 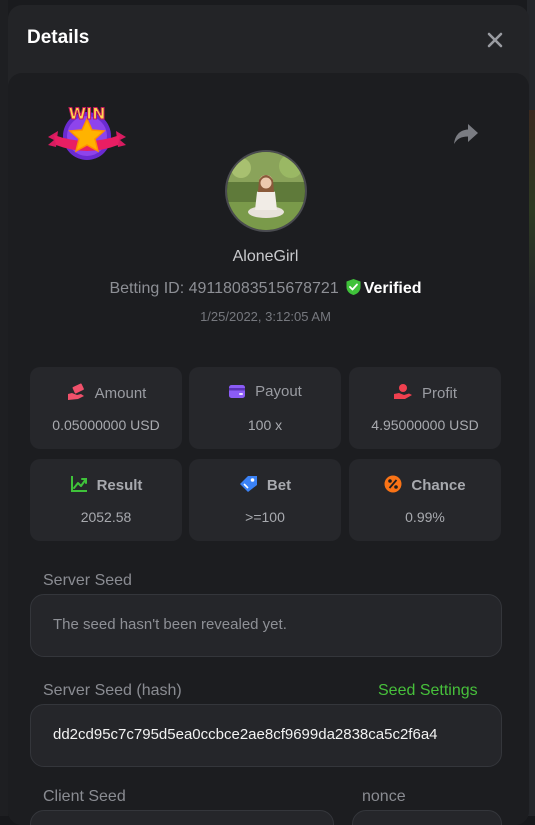 I want to click on stat-result-label-row: Result, so click(x=106, y=484).